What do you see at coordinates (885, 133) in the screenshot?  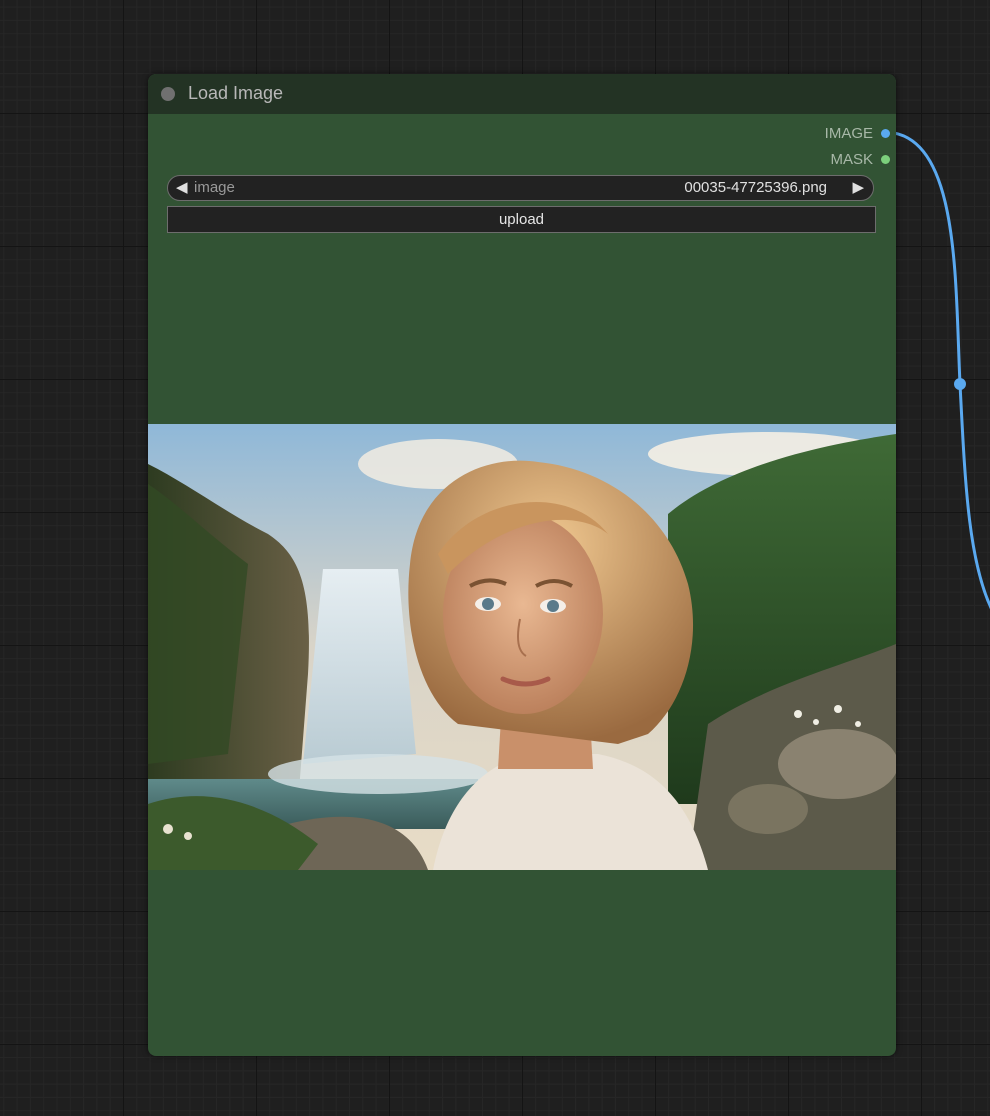 I see `output-dot-image-icon` at bounding box center [885, 133].